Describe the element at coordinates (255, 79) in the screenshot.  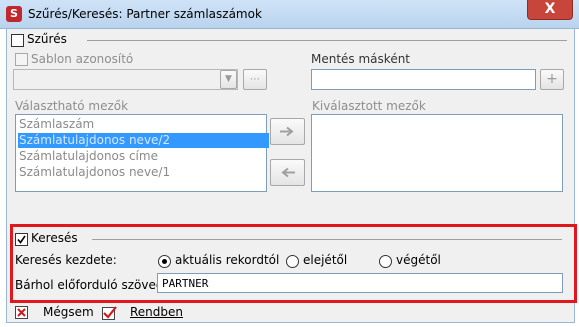
I see `template-browse-button: ⋯` at that location.